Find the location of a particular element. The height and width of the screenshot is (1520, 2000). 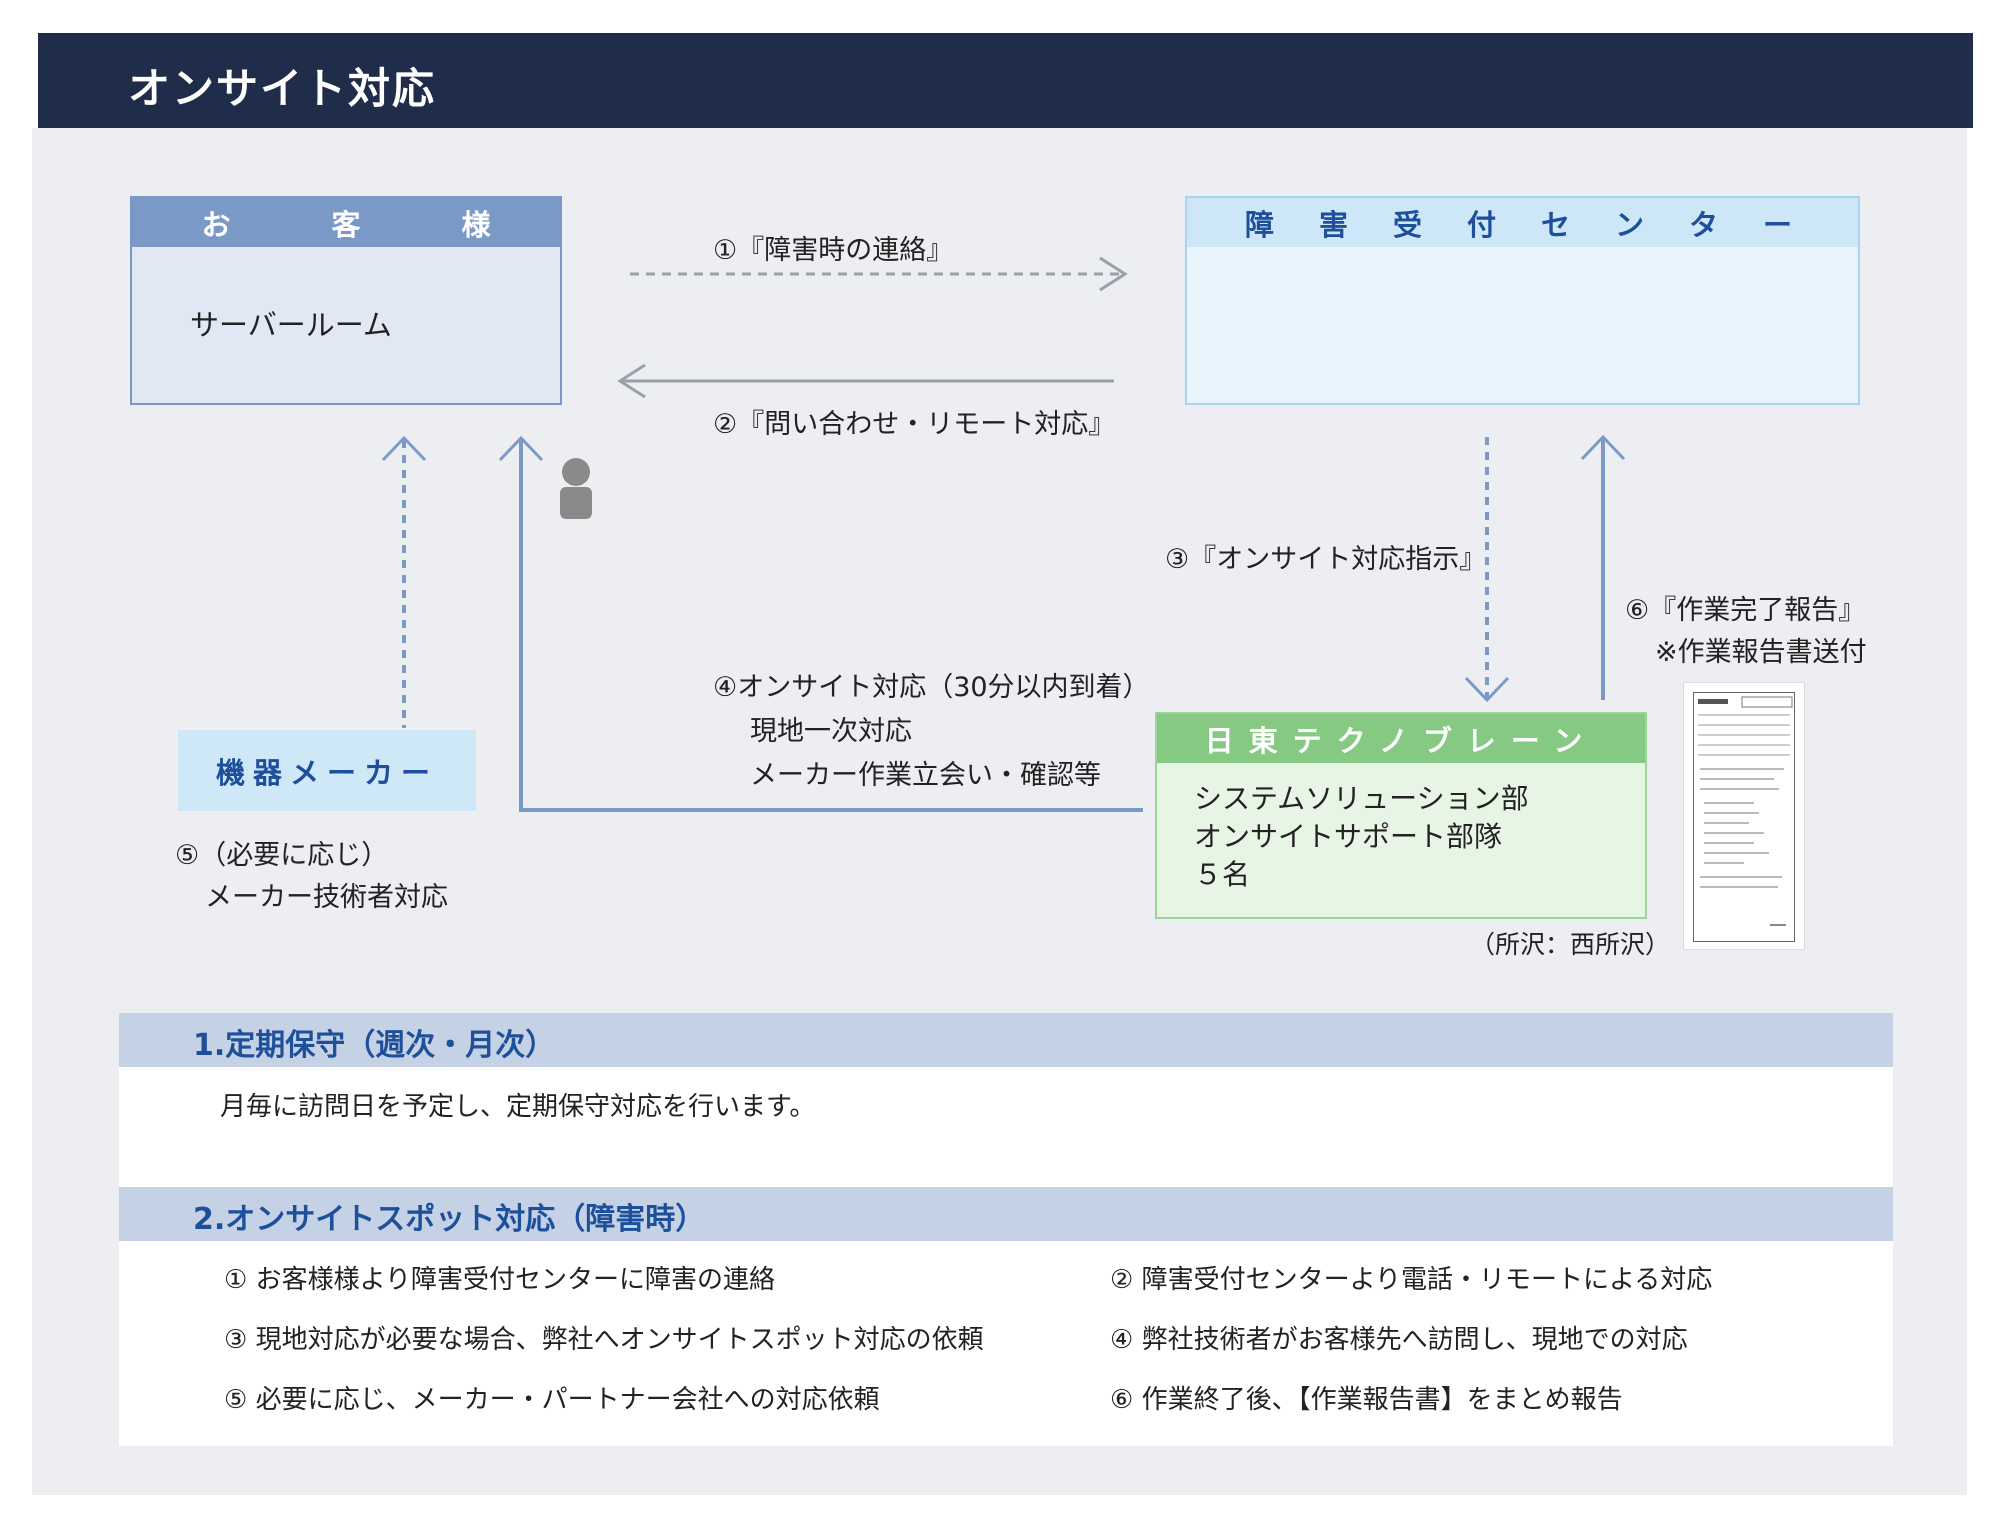

step4-detail-1: 現地一次対応 is located at coordinates (831, 731).